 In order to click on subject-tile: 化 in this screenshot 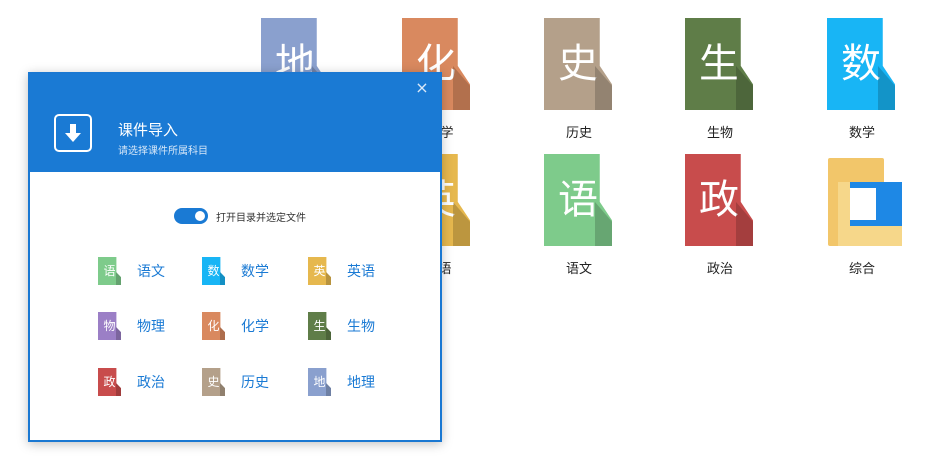, I will do `click(213, 326)`.